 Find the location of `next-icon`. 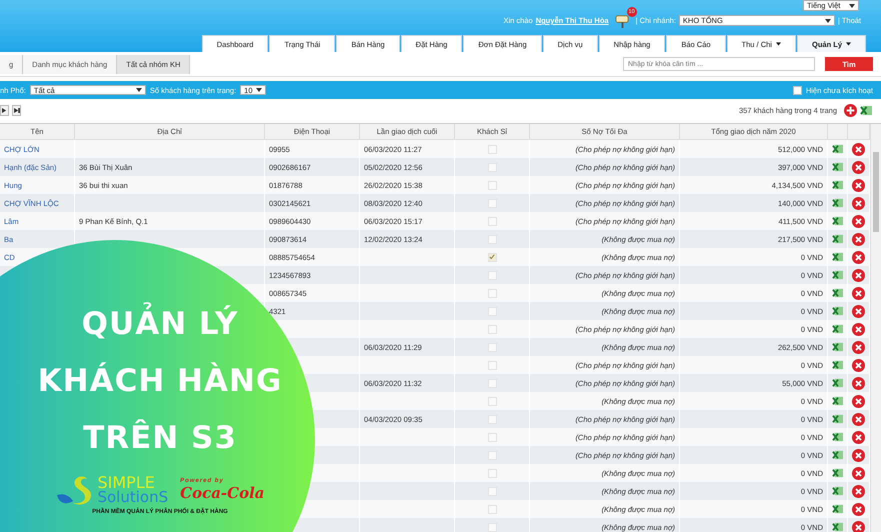

next-icon is located at coordinates (4, 110).